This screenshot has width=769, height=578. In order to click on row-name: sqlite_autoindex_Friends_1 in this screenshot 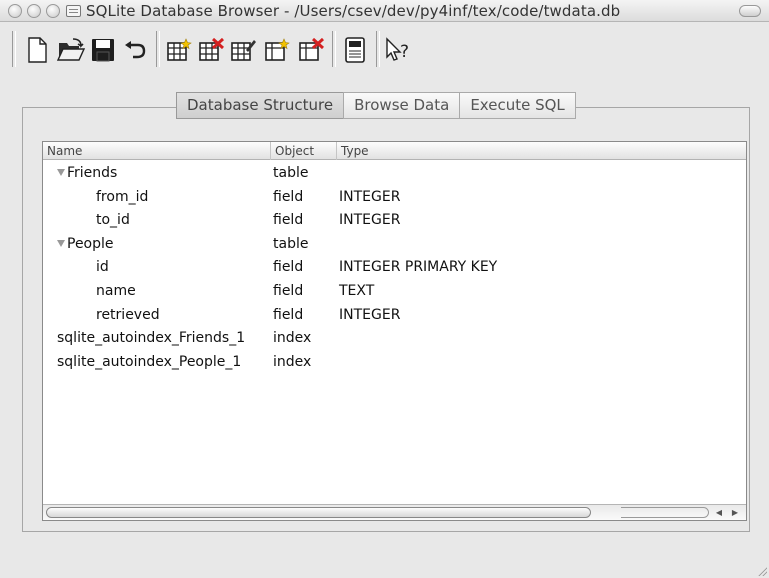, I will do `click(151, 338)`.